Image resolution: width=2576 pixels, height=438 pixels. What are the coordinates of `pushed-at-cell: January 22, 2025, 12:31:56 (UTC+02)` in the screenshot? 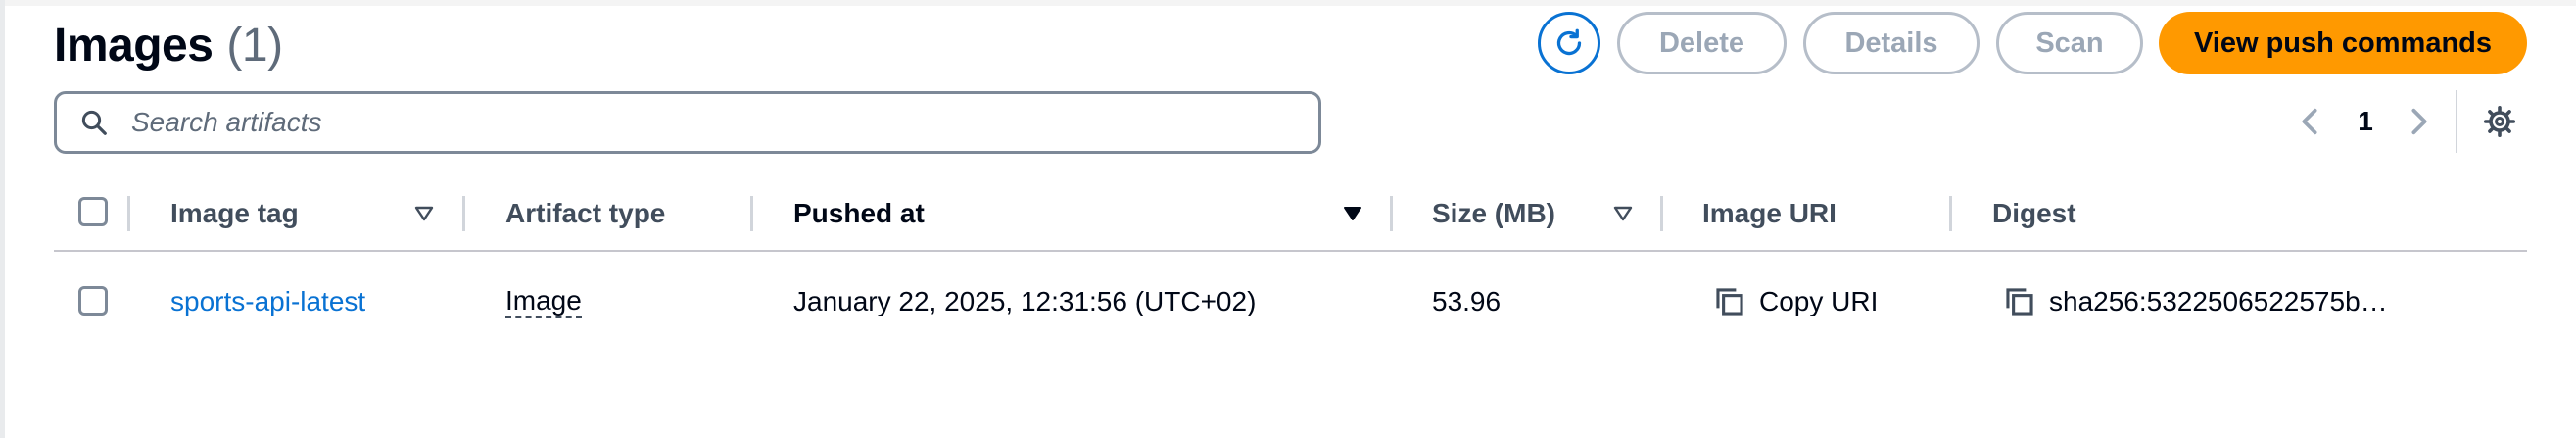 It's located at (1025, 301).